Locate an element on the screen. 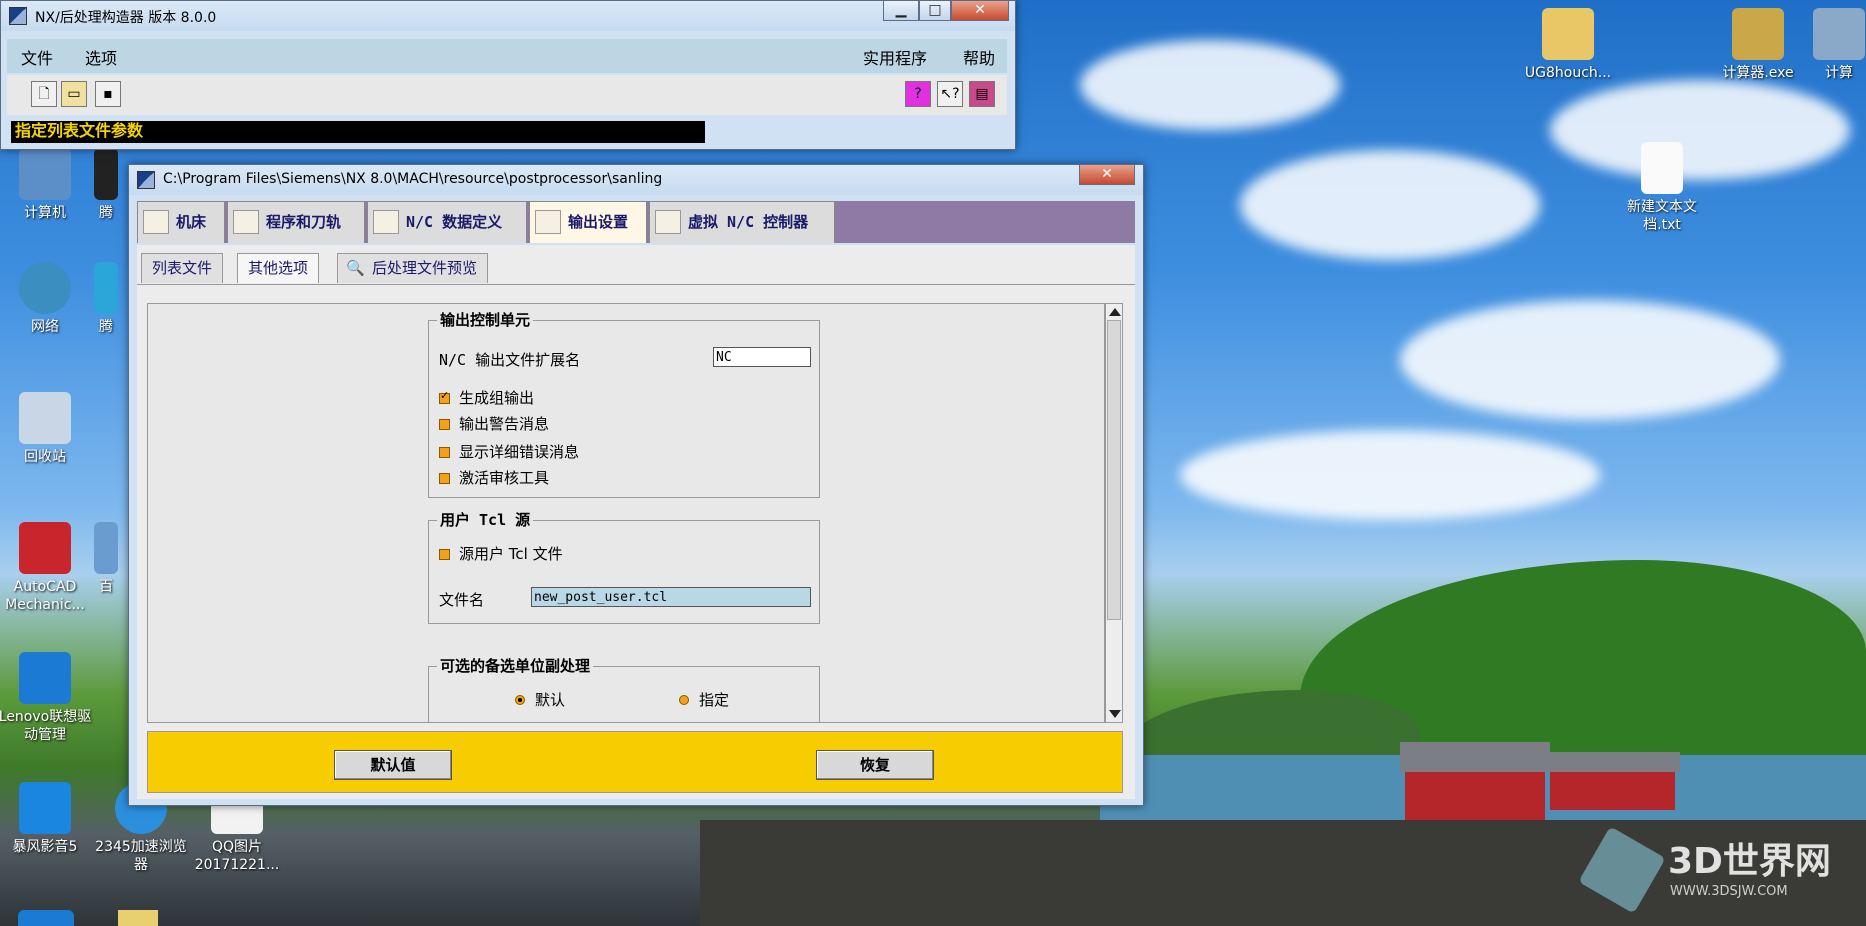 Image resolution: width=1866 pixels, height=926 pixels. tab-nc-data-definition: N/C 数据定义 is located at coordinates (447, 222).